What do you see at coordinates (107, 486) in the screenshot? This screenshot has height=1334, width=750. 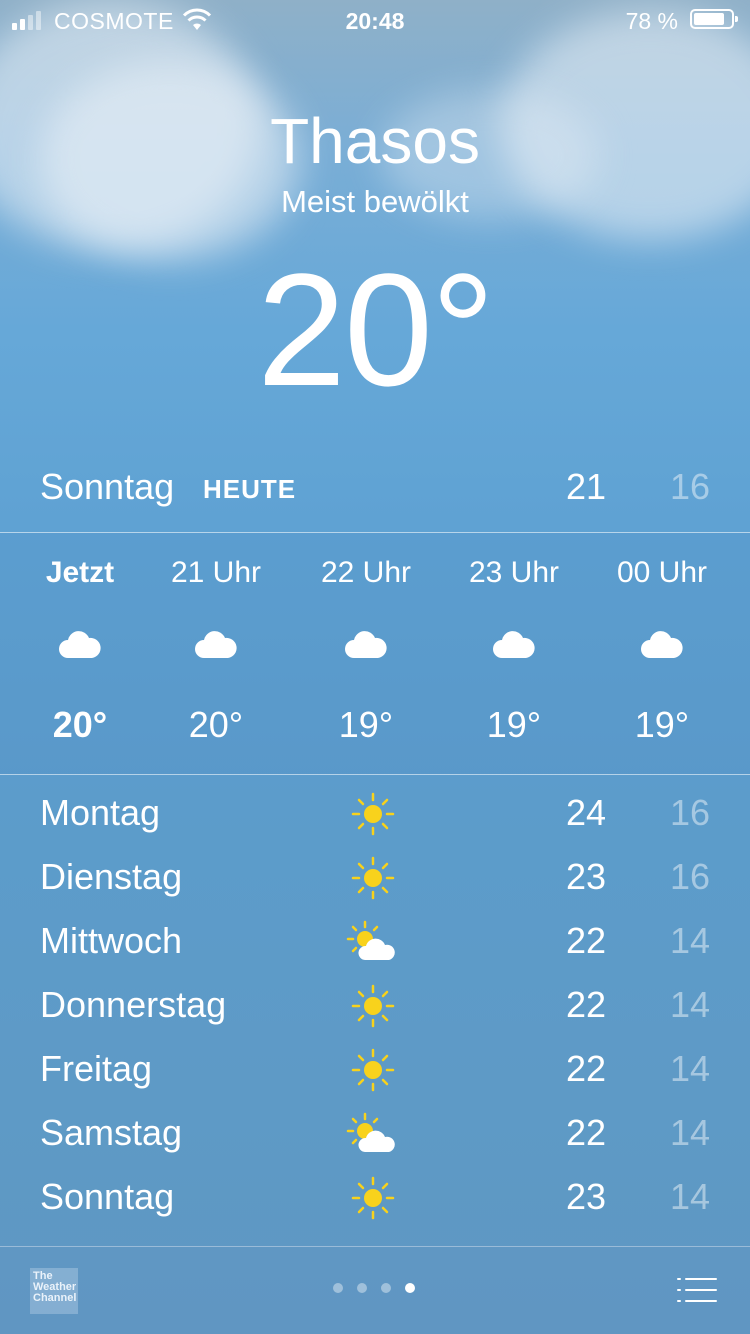 I see `today-day: Sonntag` at bounding box center [107, 486].